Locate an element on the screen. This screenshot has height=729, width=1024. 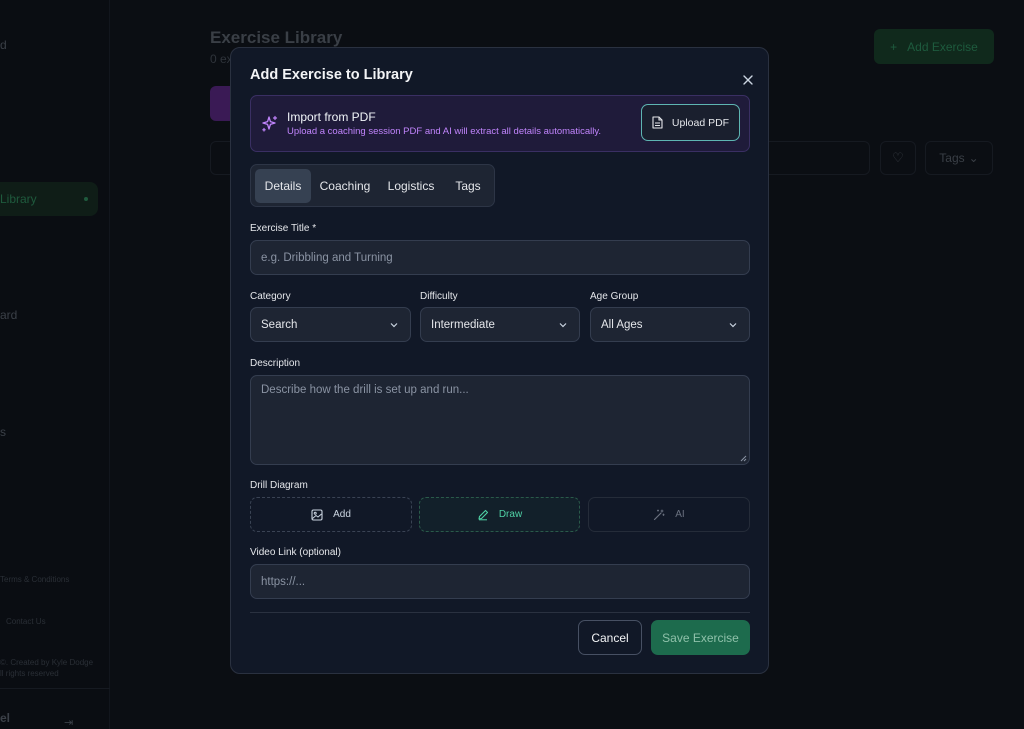
upload-pdf-label: Upload PDF is located at coordinates (700, 122).